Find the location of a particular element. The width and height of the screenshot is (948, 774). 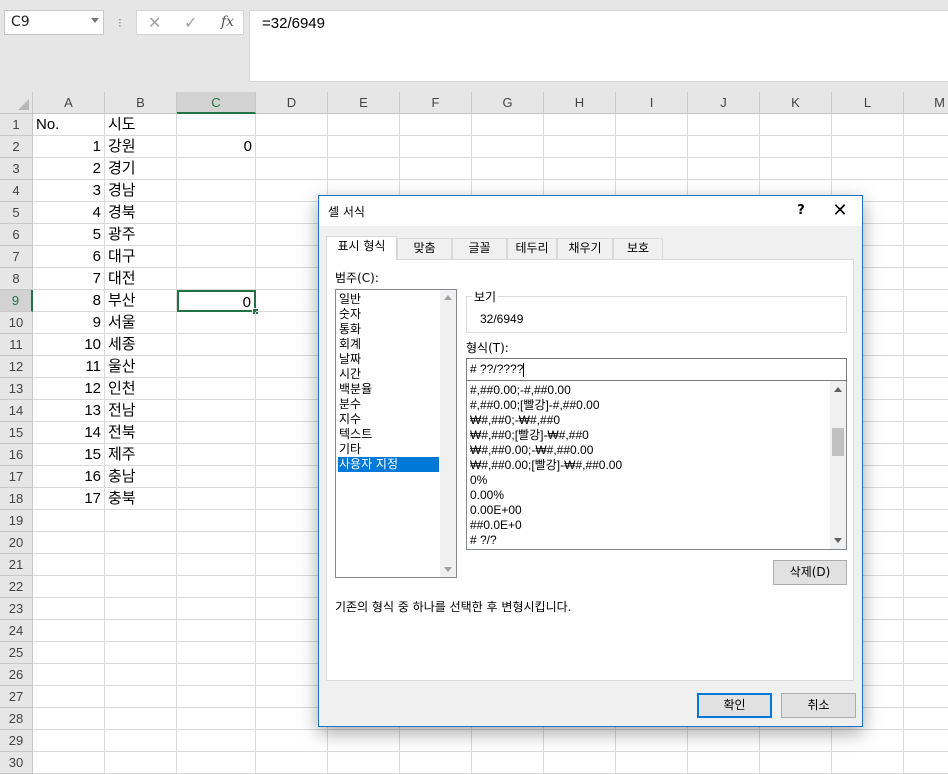

format-list-scrollbar is located at coordinates (838, 465).